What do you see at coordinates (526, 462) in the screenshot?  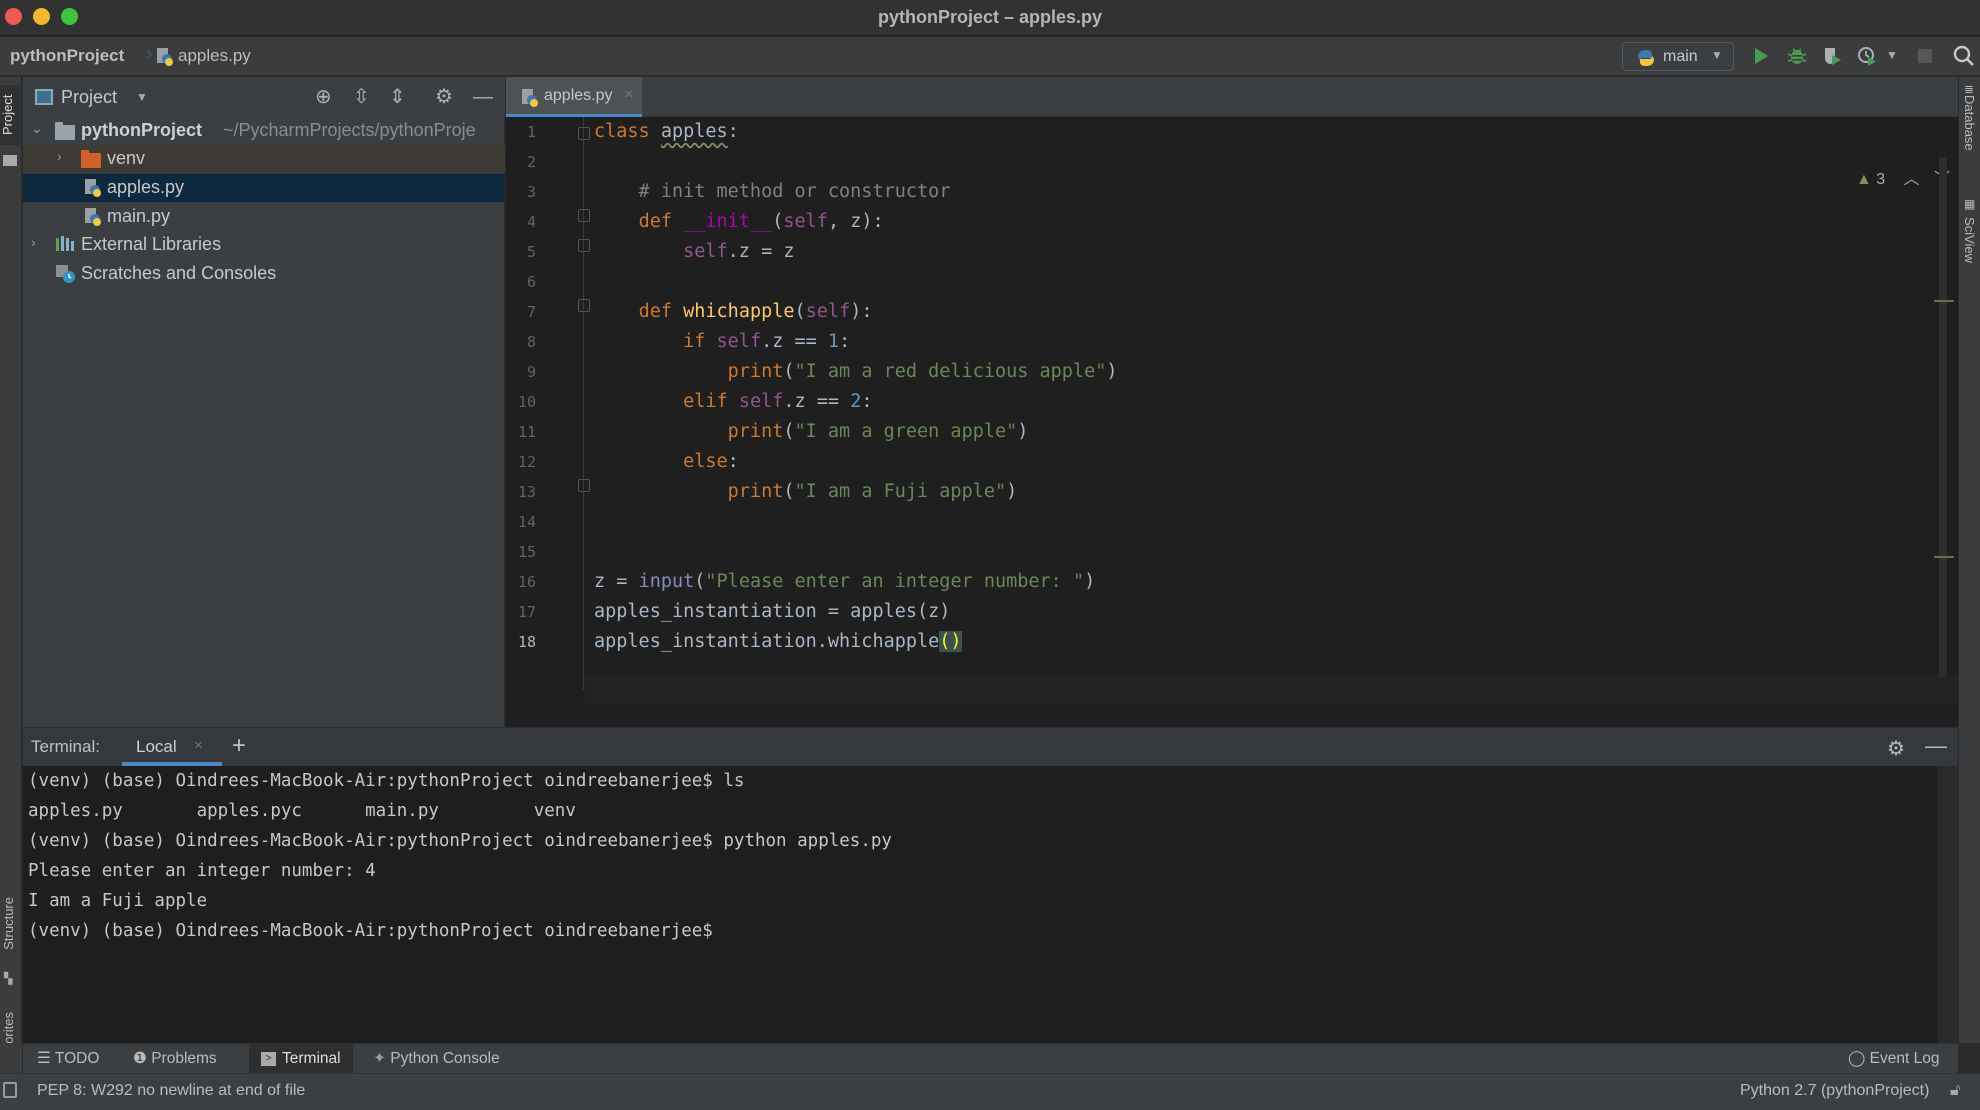 I see `line-number: 12` at bounding box center [526, 462].